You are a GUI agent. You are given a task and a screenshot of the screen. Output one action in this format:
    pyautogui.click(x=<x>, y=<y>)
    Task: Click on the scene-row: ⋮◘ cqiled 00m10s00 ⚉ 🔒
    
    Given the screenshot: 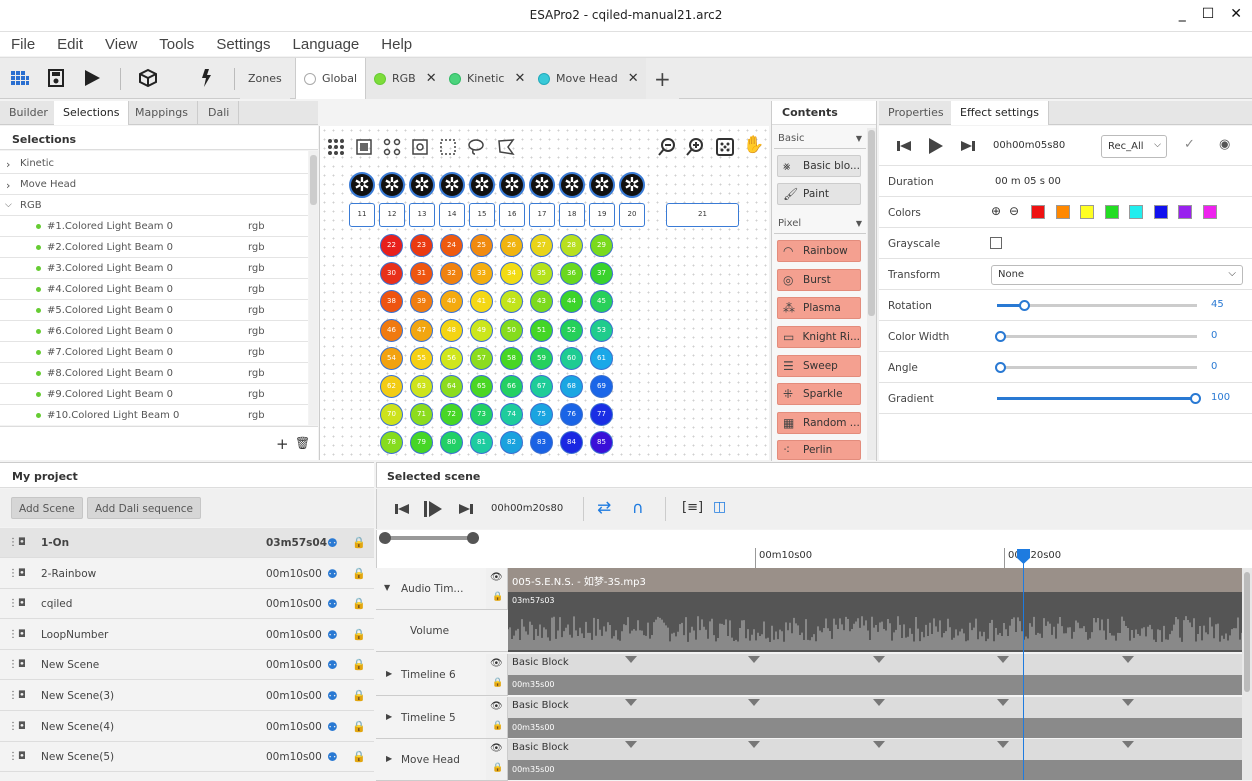 What is the action you would take?
    pyautogui.click(x=187, y=604)
    